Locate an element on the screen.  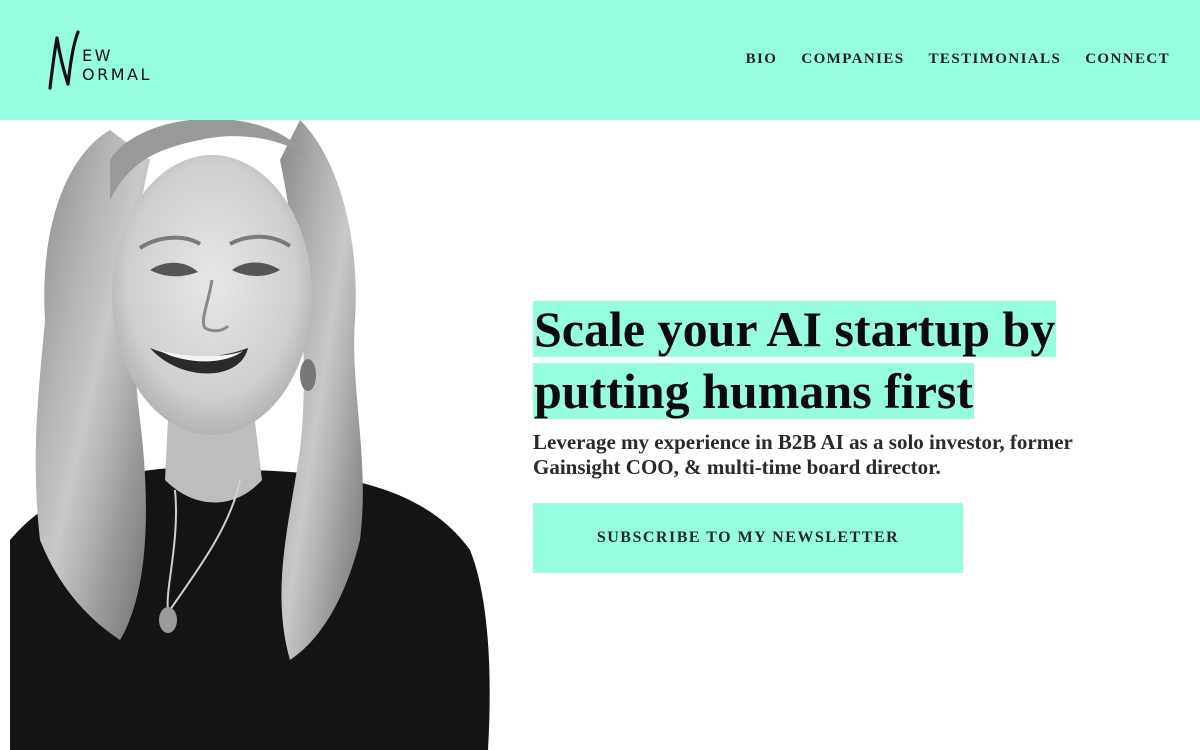
nav-link-companies: COMPANIES is located at coordinates (852, 59).